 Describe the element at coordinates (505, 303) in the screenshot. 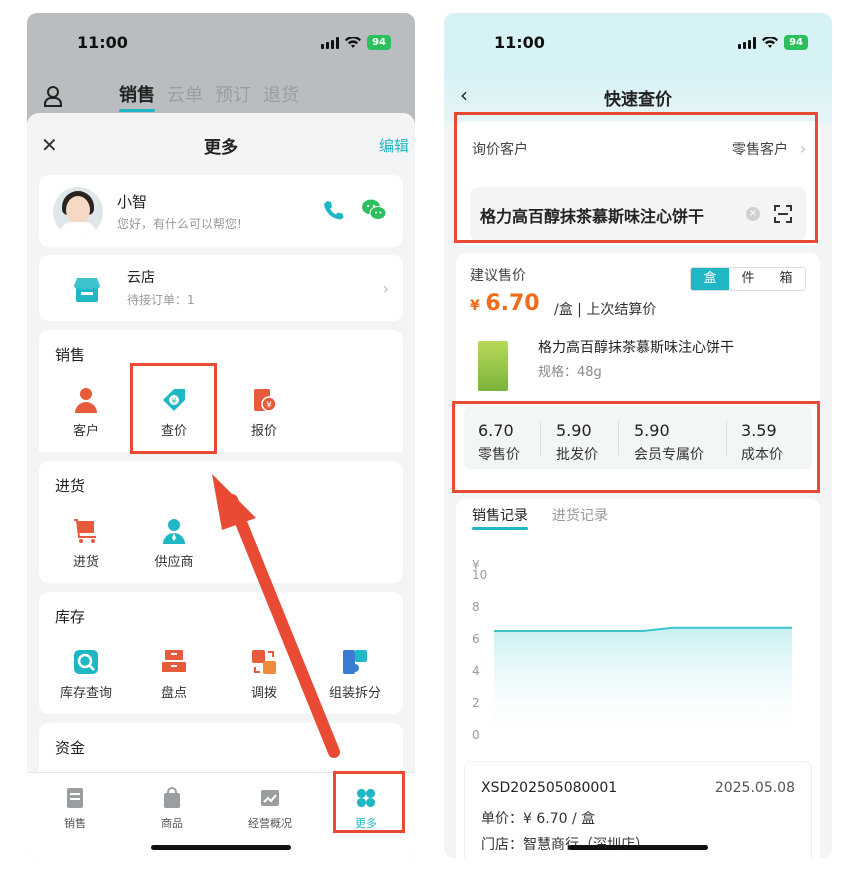

I see `suggested-price: ¥ 6.70` at that location.